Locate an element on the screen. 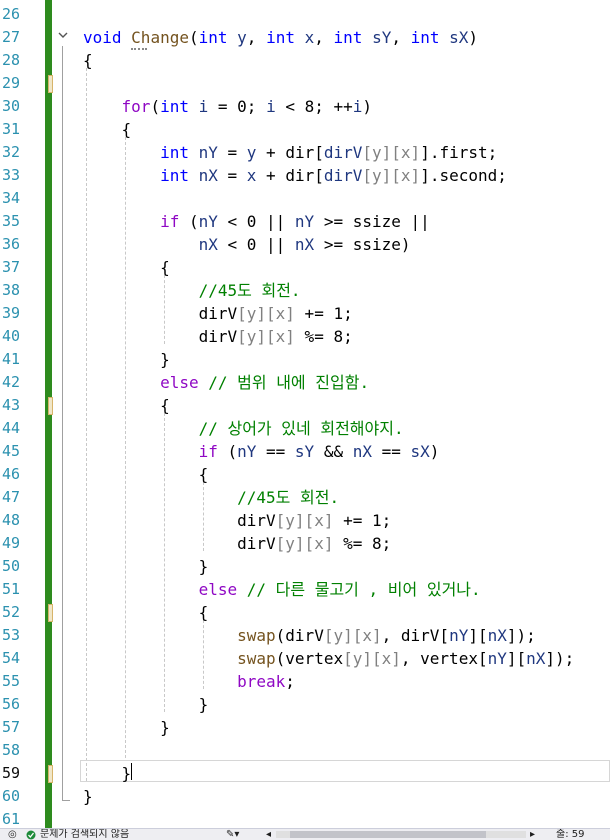 Image resolution: width=610 pixels, height=840 pixels. error-list-icon: ◎ is located at coordinates (12, 834).